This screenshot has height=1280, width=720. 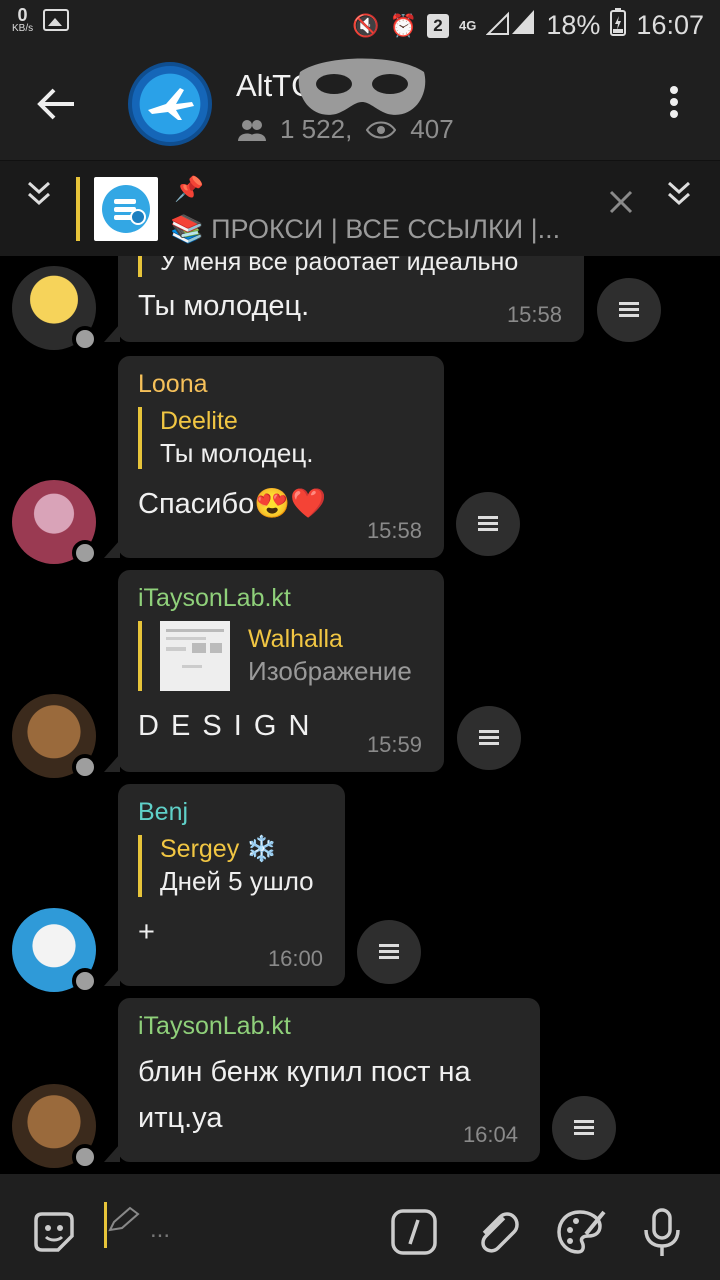 I want to click on channel-stats: 1 522, 407, so click(x=346, y=129).